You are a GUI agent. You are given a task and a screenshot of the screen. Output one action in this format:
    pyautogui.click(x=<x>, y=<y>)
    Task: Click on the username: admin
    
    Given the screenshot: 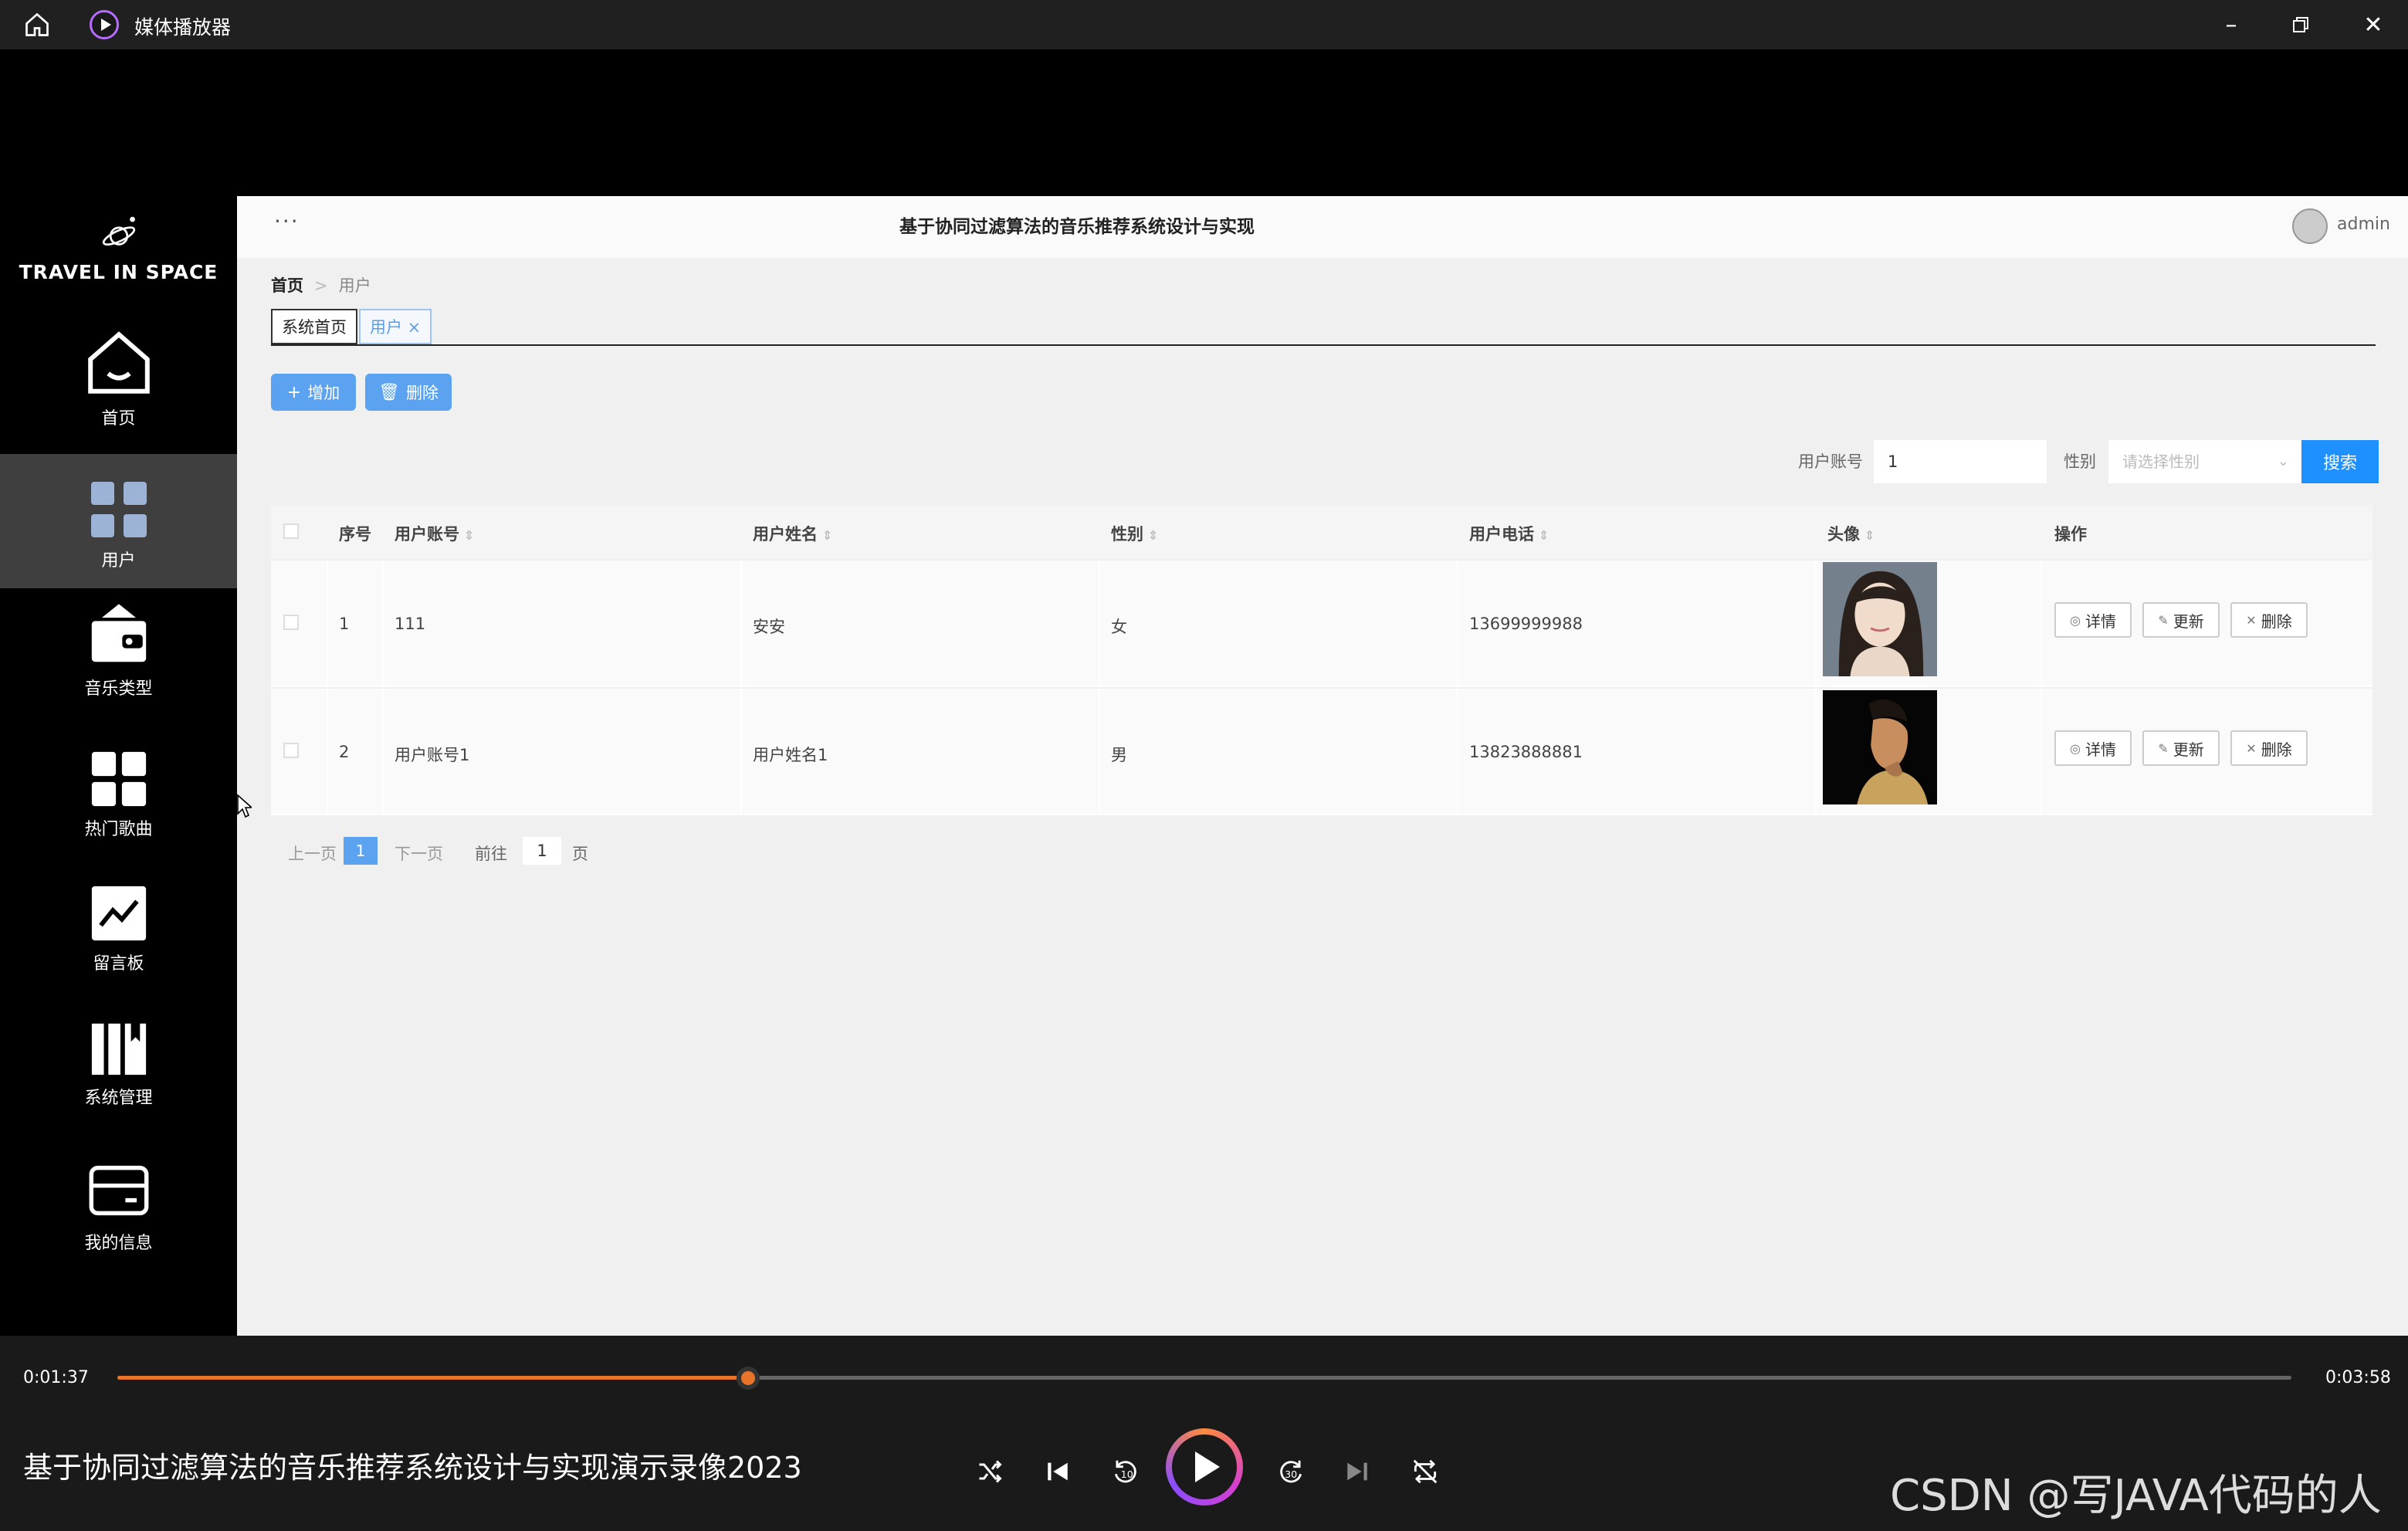 What is the action you would take?
    pyautogui.click(x=2363, y=224)
    